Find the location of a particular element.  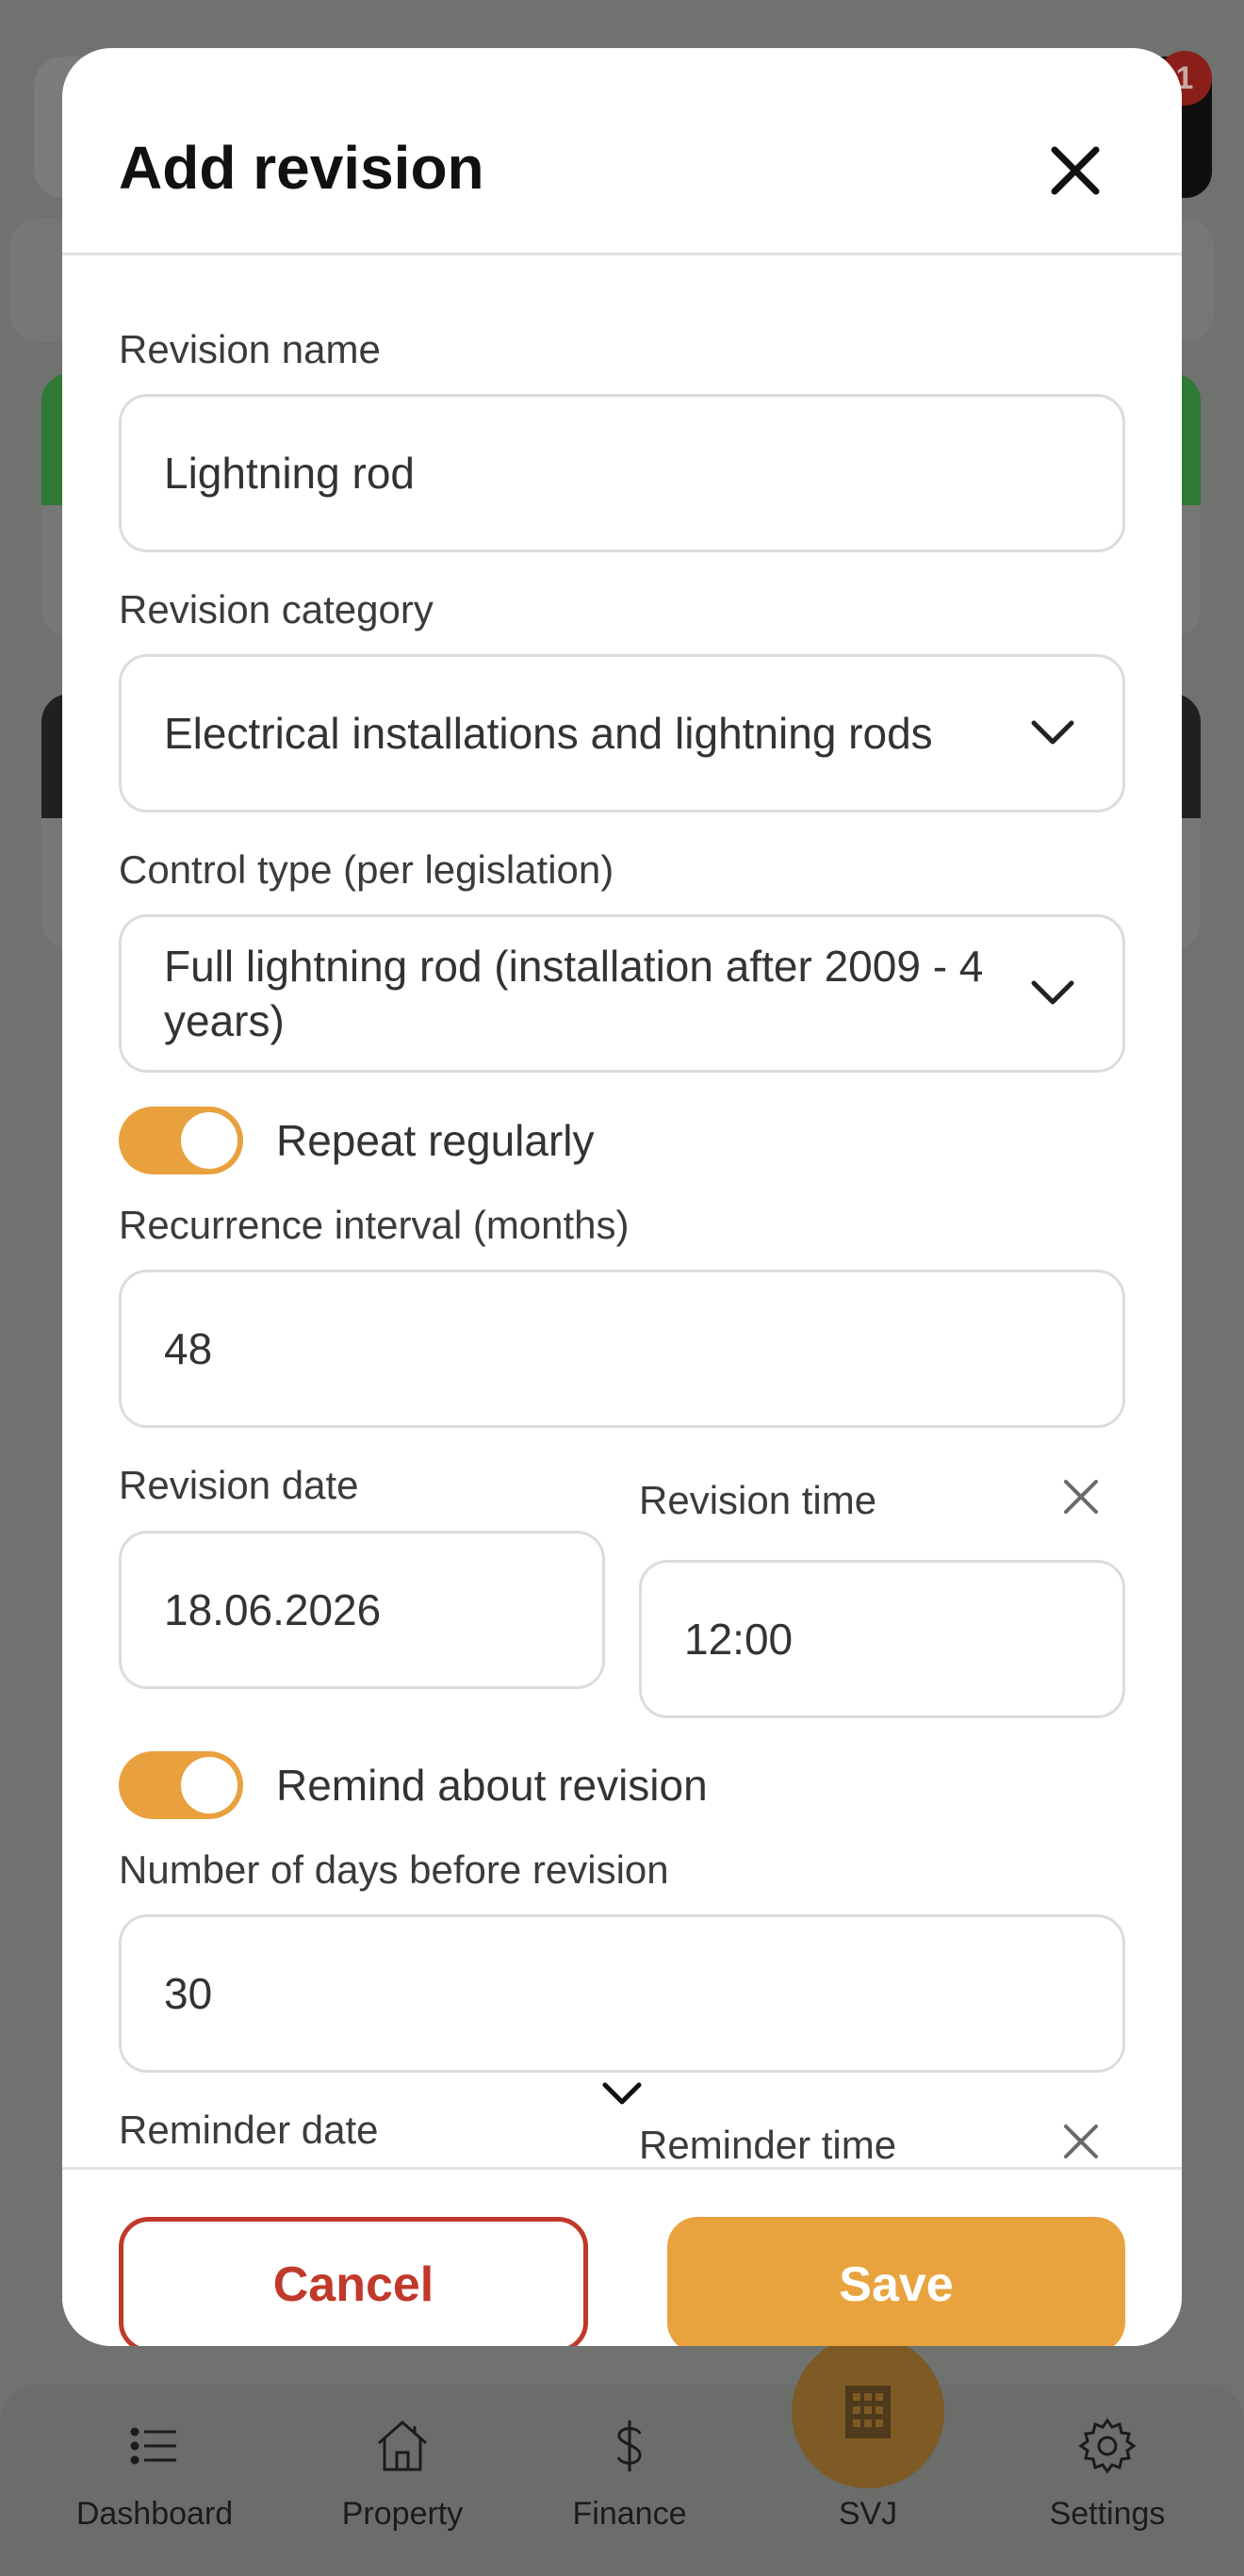

nav-settings: Settings is located at coordinates (1107, 2473).